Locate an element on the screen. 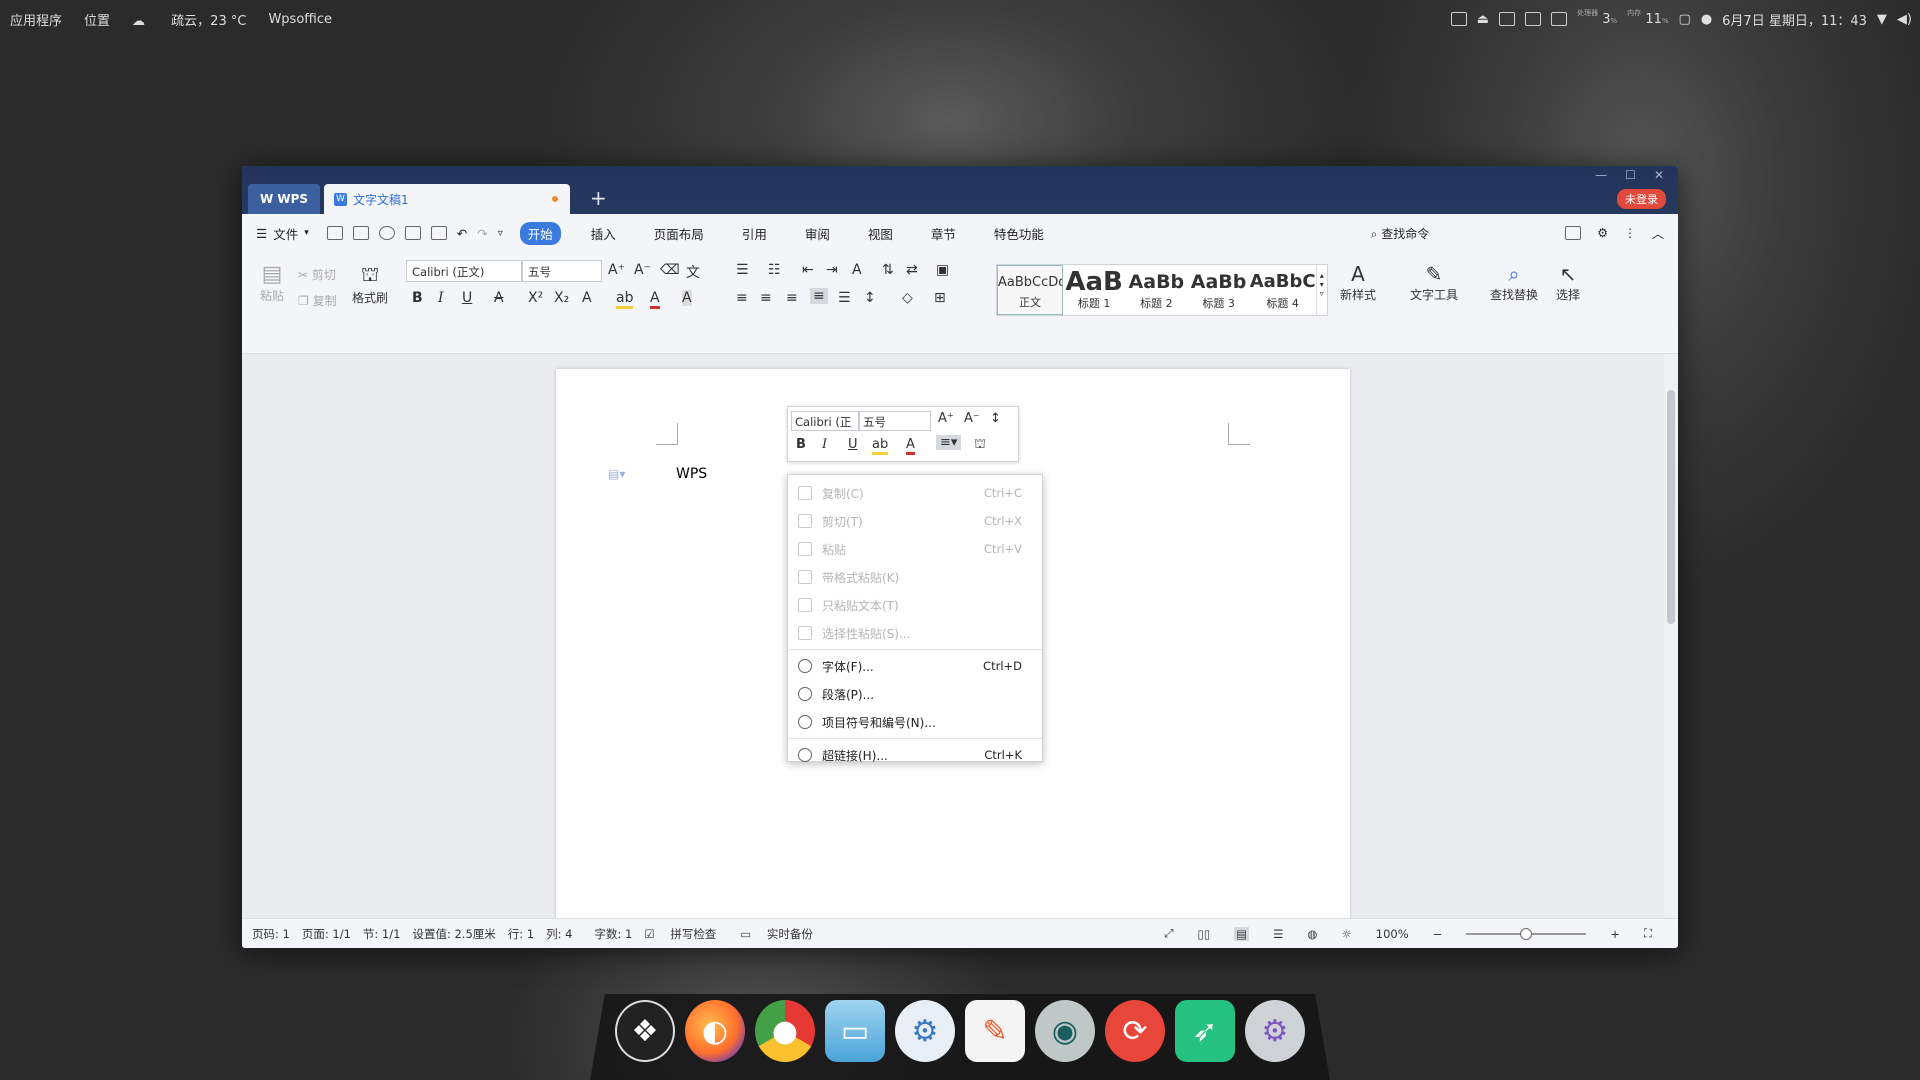 The height and width of the screenshot is (1080, 1920). cut-button: ✂ 剪切 is located at coordinates (317, 274).